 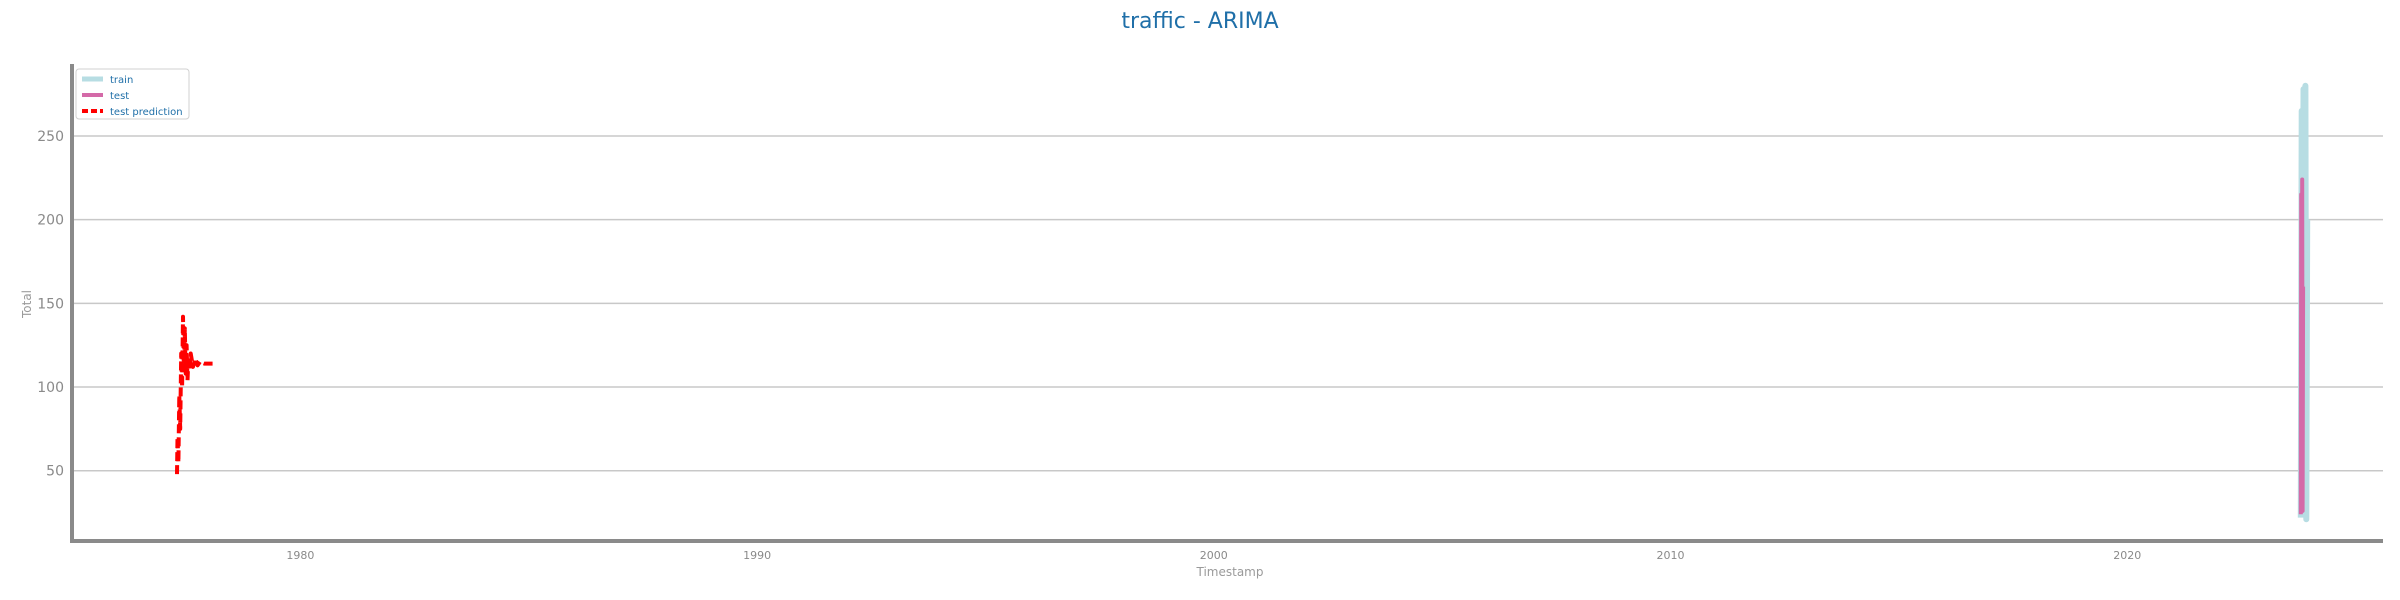 I want to click on x-axis-label: Timestamp, so click(x=1230, y=572).